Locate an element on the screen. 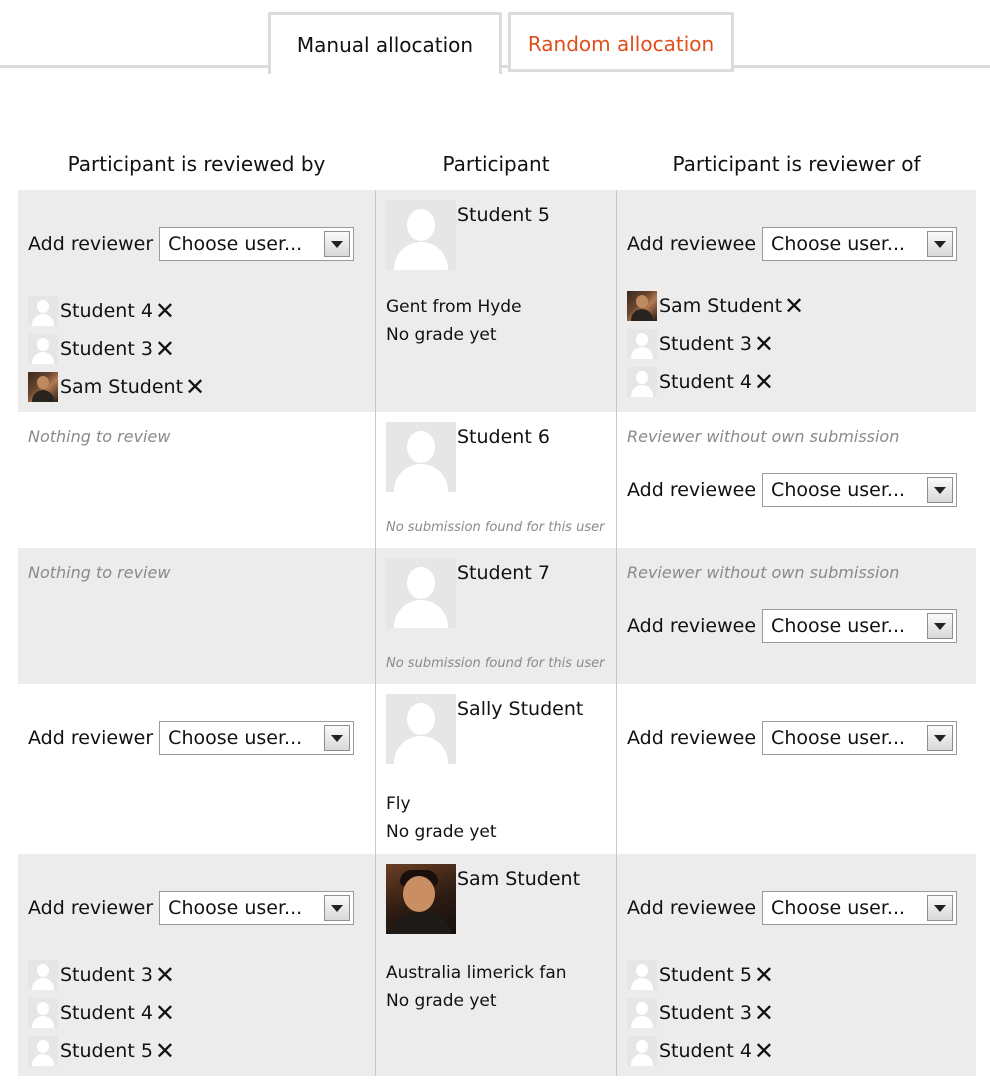  reviewer-name: Student 4 is located at coordinates (106, 311).